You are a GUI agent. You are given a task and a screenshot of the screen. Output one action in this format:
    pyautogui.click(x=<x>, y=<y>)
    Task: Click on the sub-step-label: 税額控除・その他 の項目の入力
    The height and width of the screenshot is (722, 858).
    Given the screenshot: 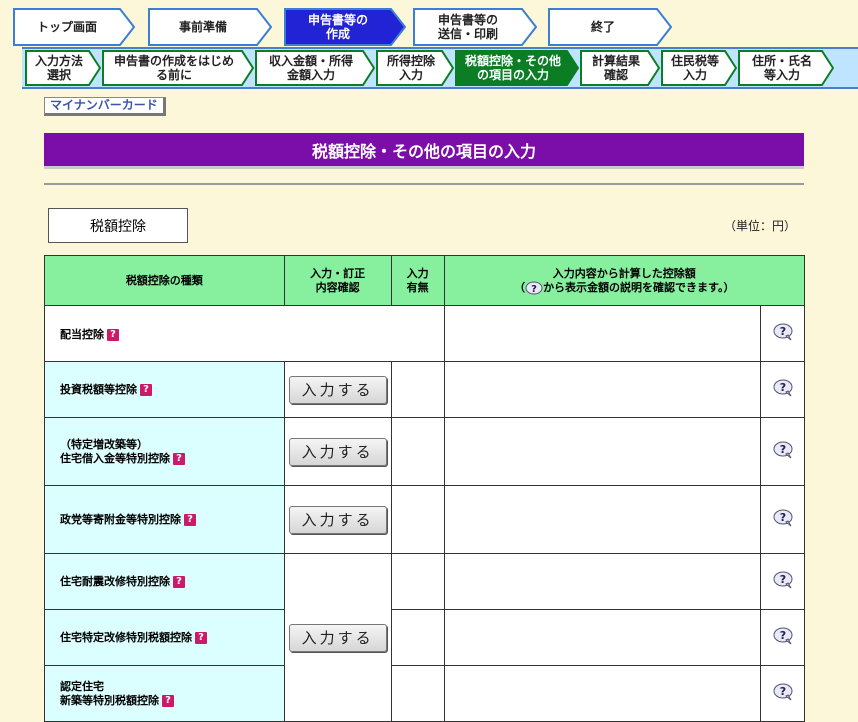 What is the action you would take?
    pyautogui.click(x=512, y=68)
    